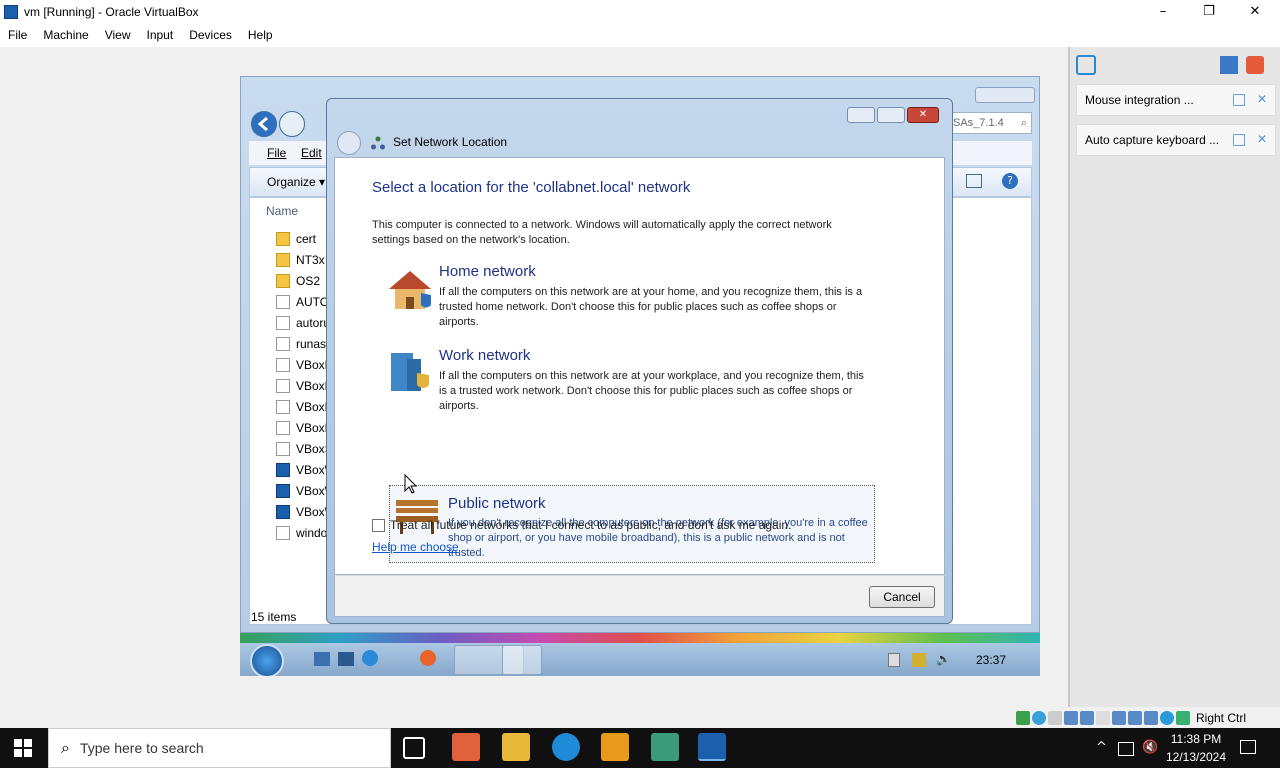 The height and width of the screenshot is (768, 1280). I want to click on panel-item-auto-capture-keyboard: Auto capture keyboard ... ✕, so click(1176, 140).